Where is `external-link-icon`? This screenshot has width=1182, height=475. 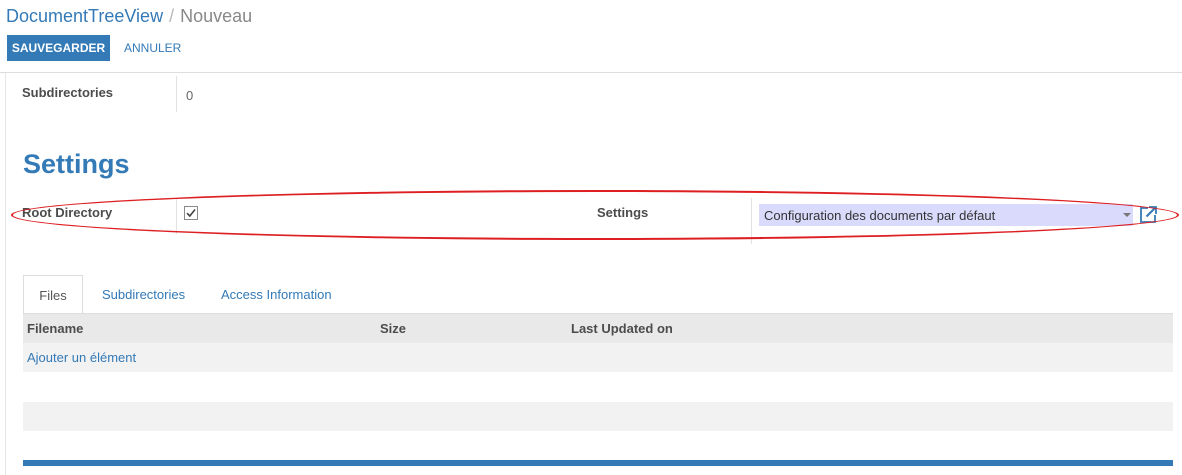
external-link-icon is located at coordinates (1148, 215).